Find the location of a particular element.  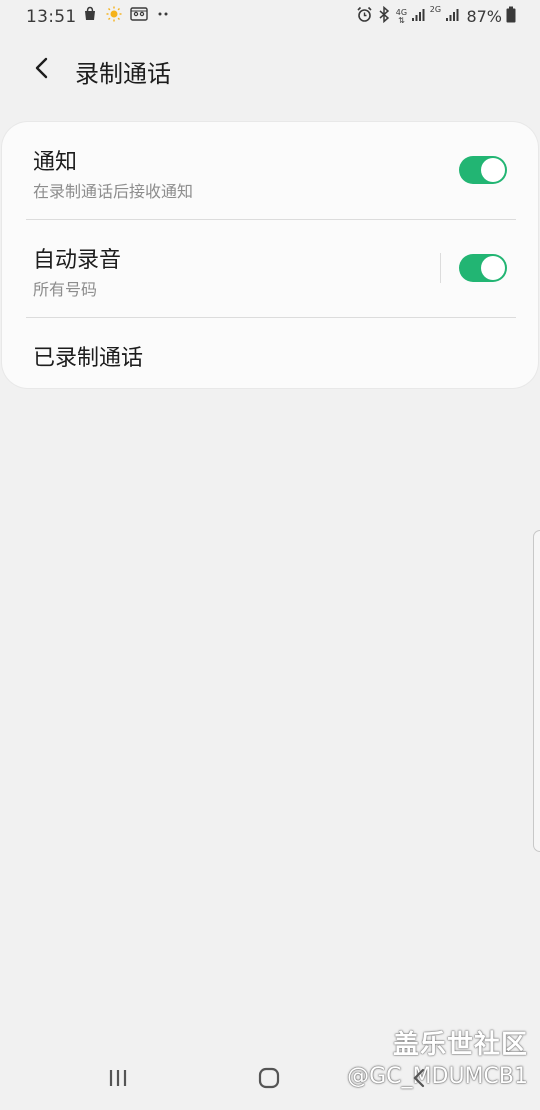

back-arrow-icon is located at coordinates (42, 70).